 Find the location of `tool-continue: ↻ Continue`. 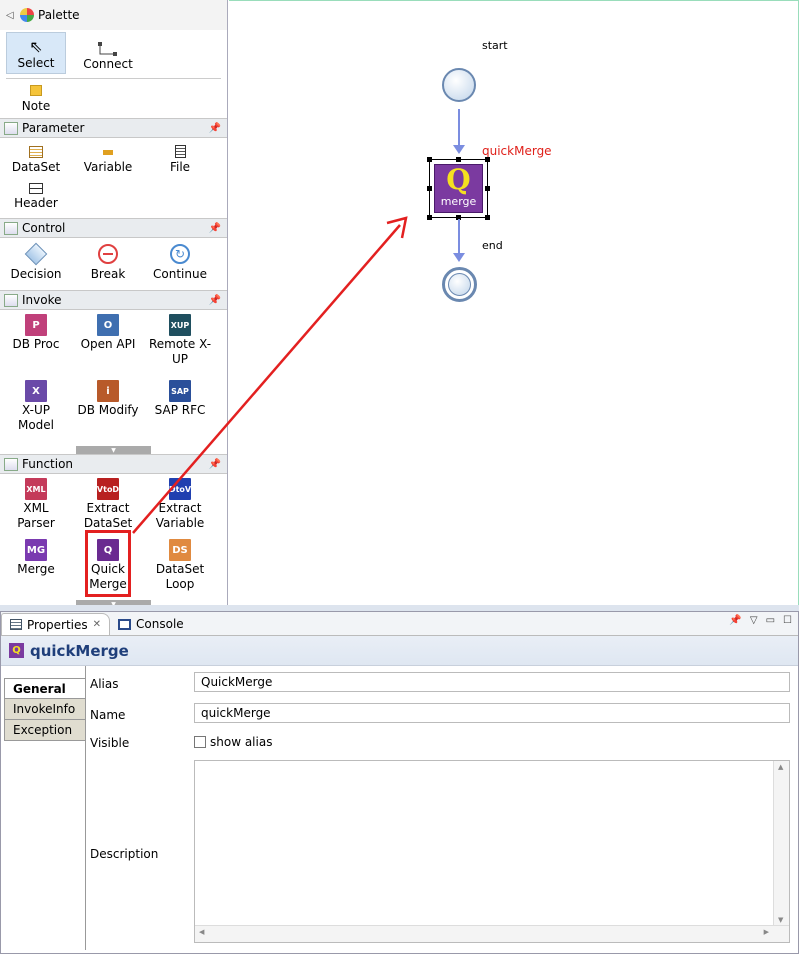

tool-continue: ↻ Continue is located at coordinates (180, 266).